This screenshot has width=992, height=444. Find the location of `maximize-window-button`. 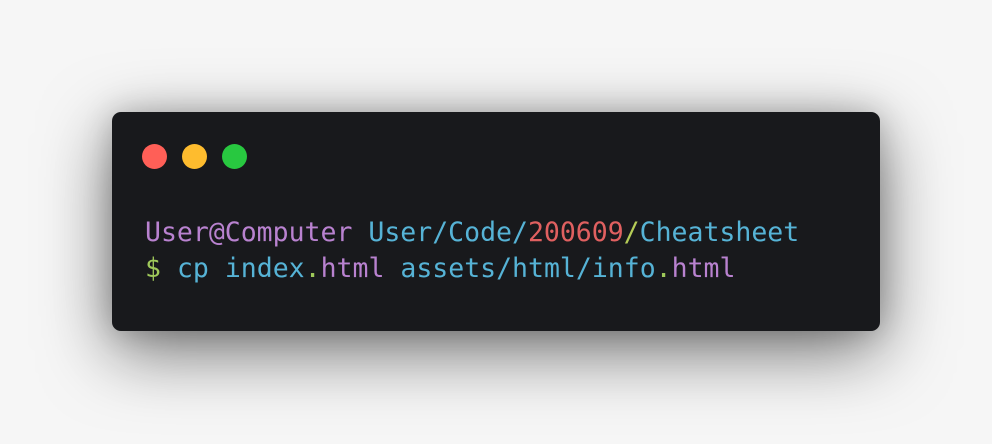

maximize-window-button is located at coordinates (234, 156).